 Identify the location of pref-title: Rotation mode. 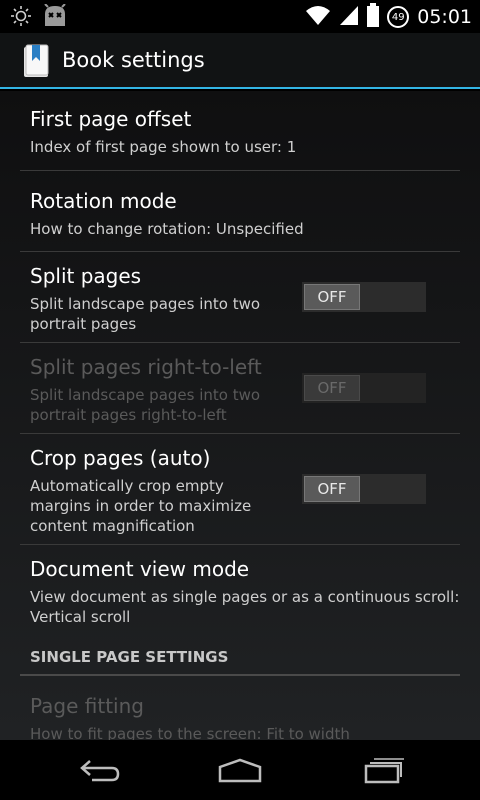
(103, 201).